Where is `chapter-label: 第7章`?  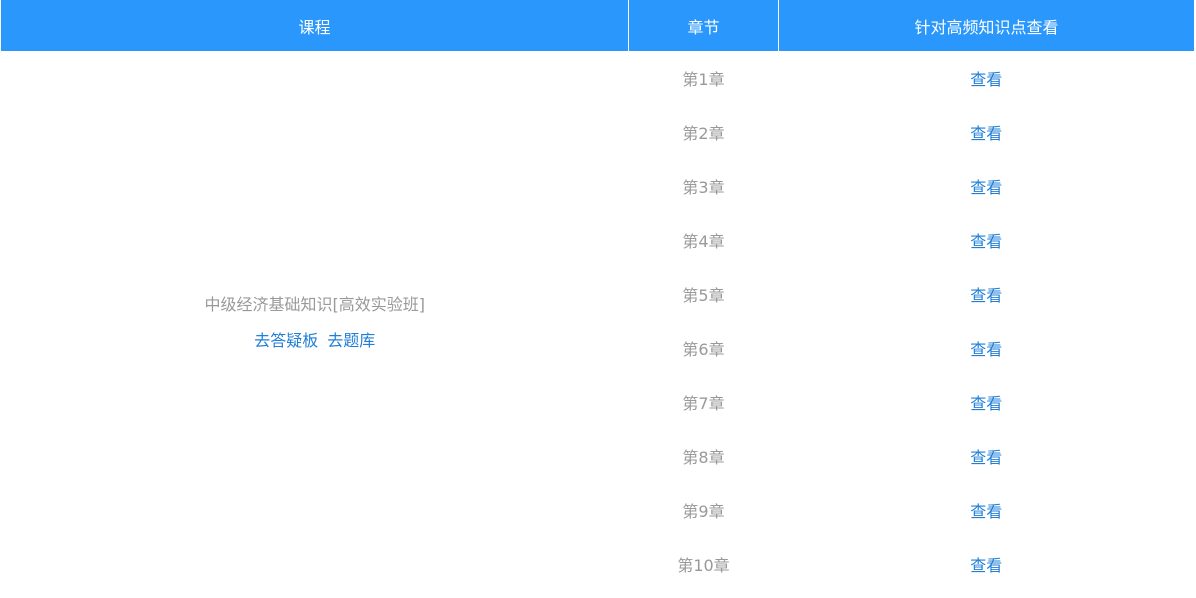 chapter-label: 第7章 is located at coordinates (703, 403).